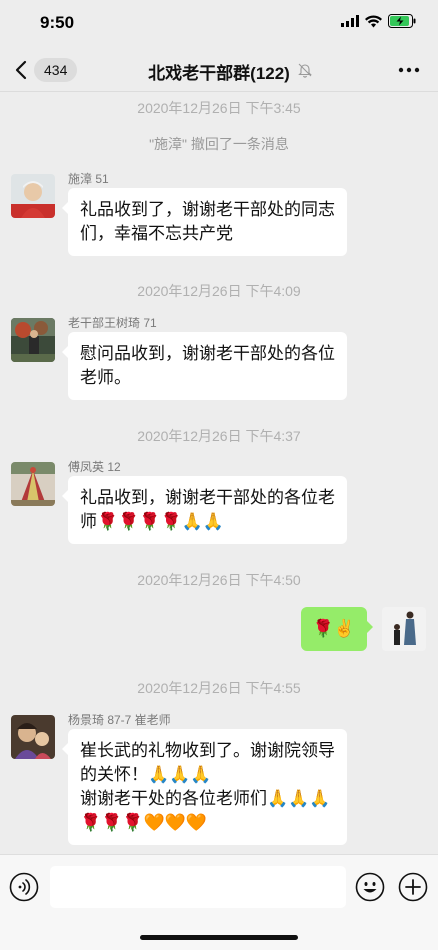 Image resolution: width=438 pixels, height=950 pixels. I want to click on sender-name: 傅凤英 12, so click(94, 467).